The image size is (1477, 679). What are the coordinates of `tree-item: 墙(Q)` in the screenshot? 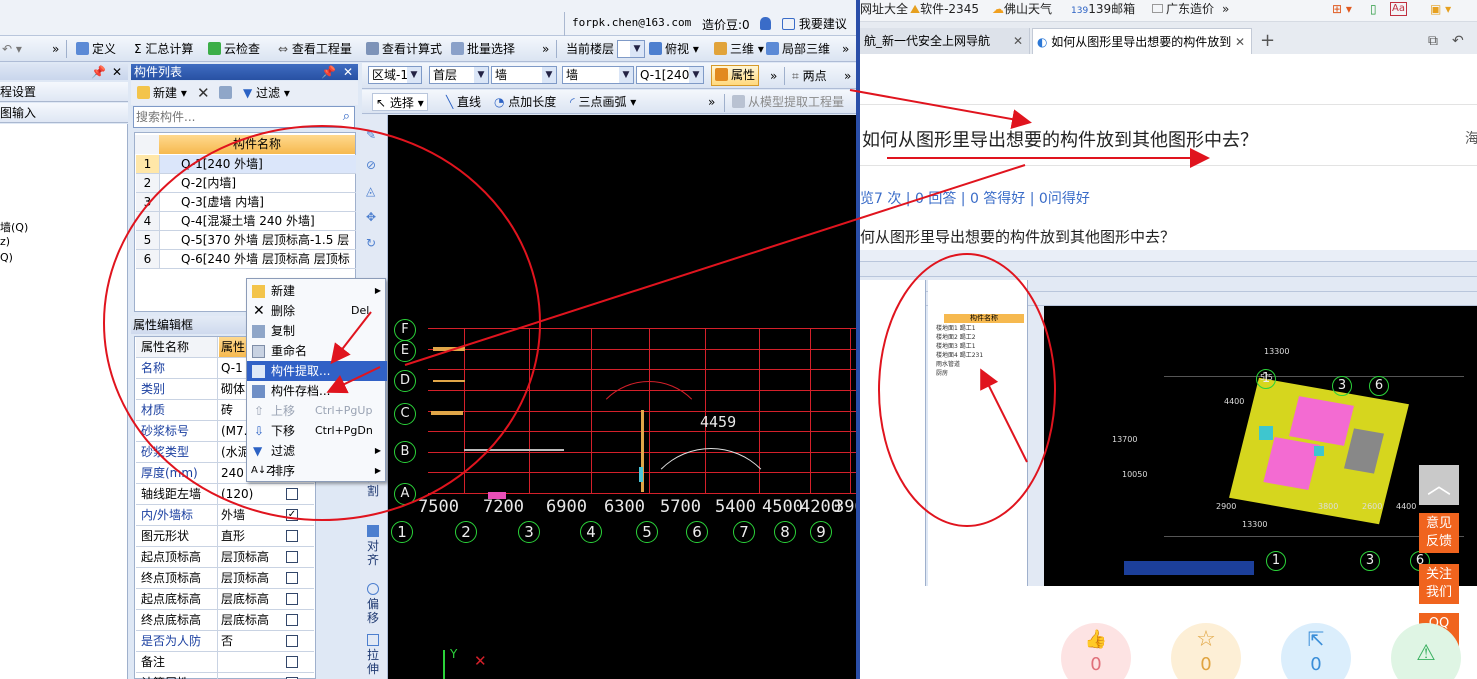 It's located at (14, 227).